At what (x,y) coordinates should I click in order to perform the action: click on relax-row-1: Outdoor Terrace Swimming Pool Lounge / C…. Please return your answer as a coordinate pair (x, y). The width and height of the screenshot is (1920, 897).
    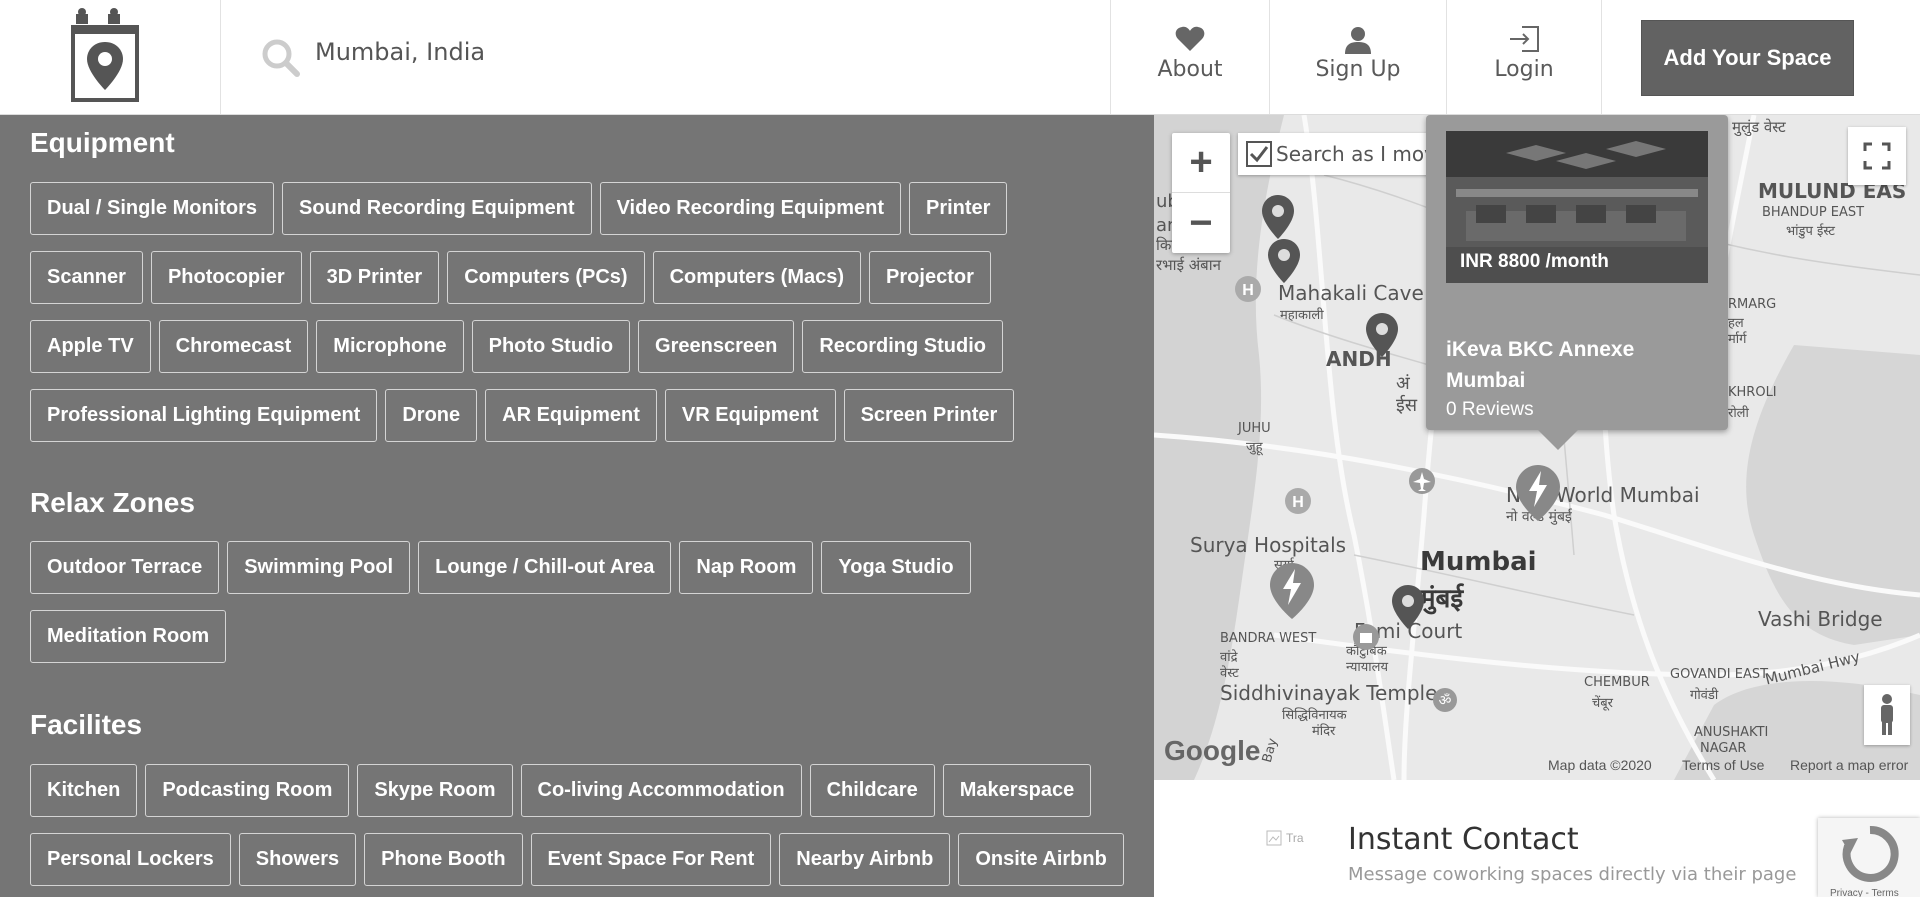
    Looking at the image, I should click on (504, 567).